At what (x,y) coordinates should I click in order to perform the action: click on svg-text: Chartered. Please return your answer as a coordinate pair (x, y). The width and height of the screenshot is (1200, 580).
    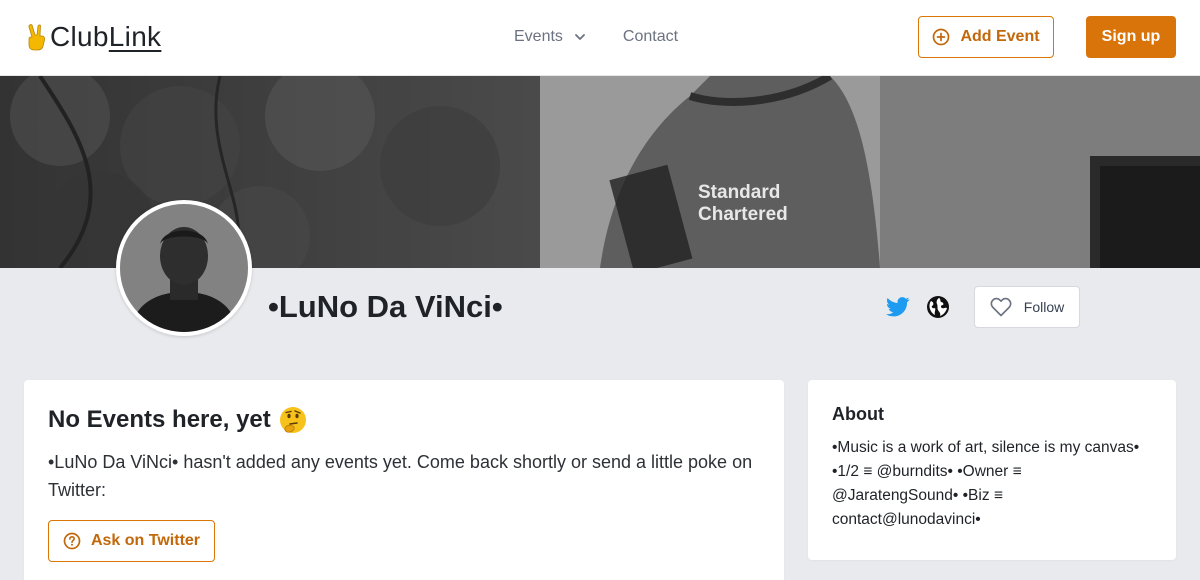
    Looking at the image, I should click on (743, 214).